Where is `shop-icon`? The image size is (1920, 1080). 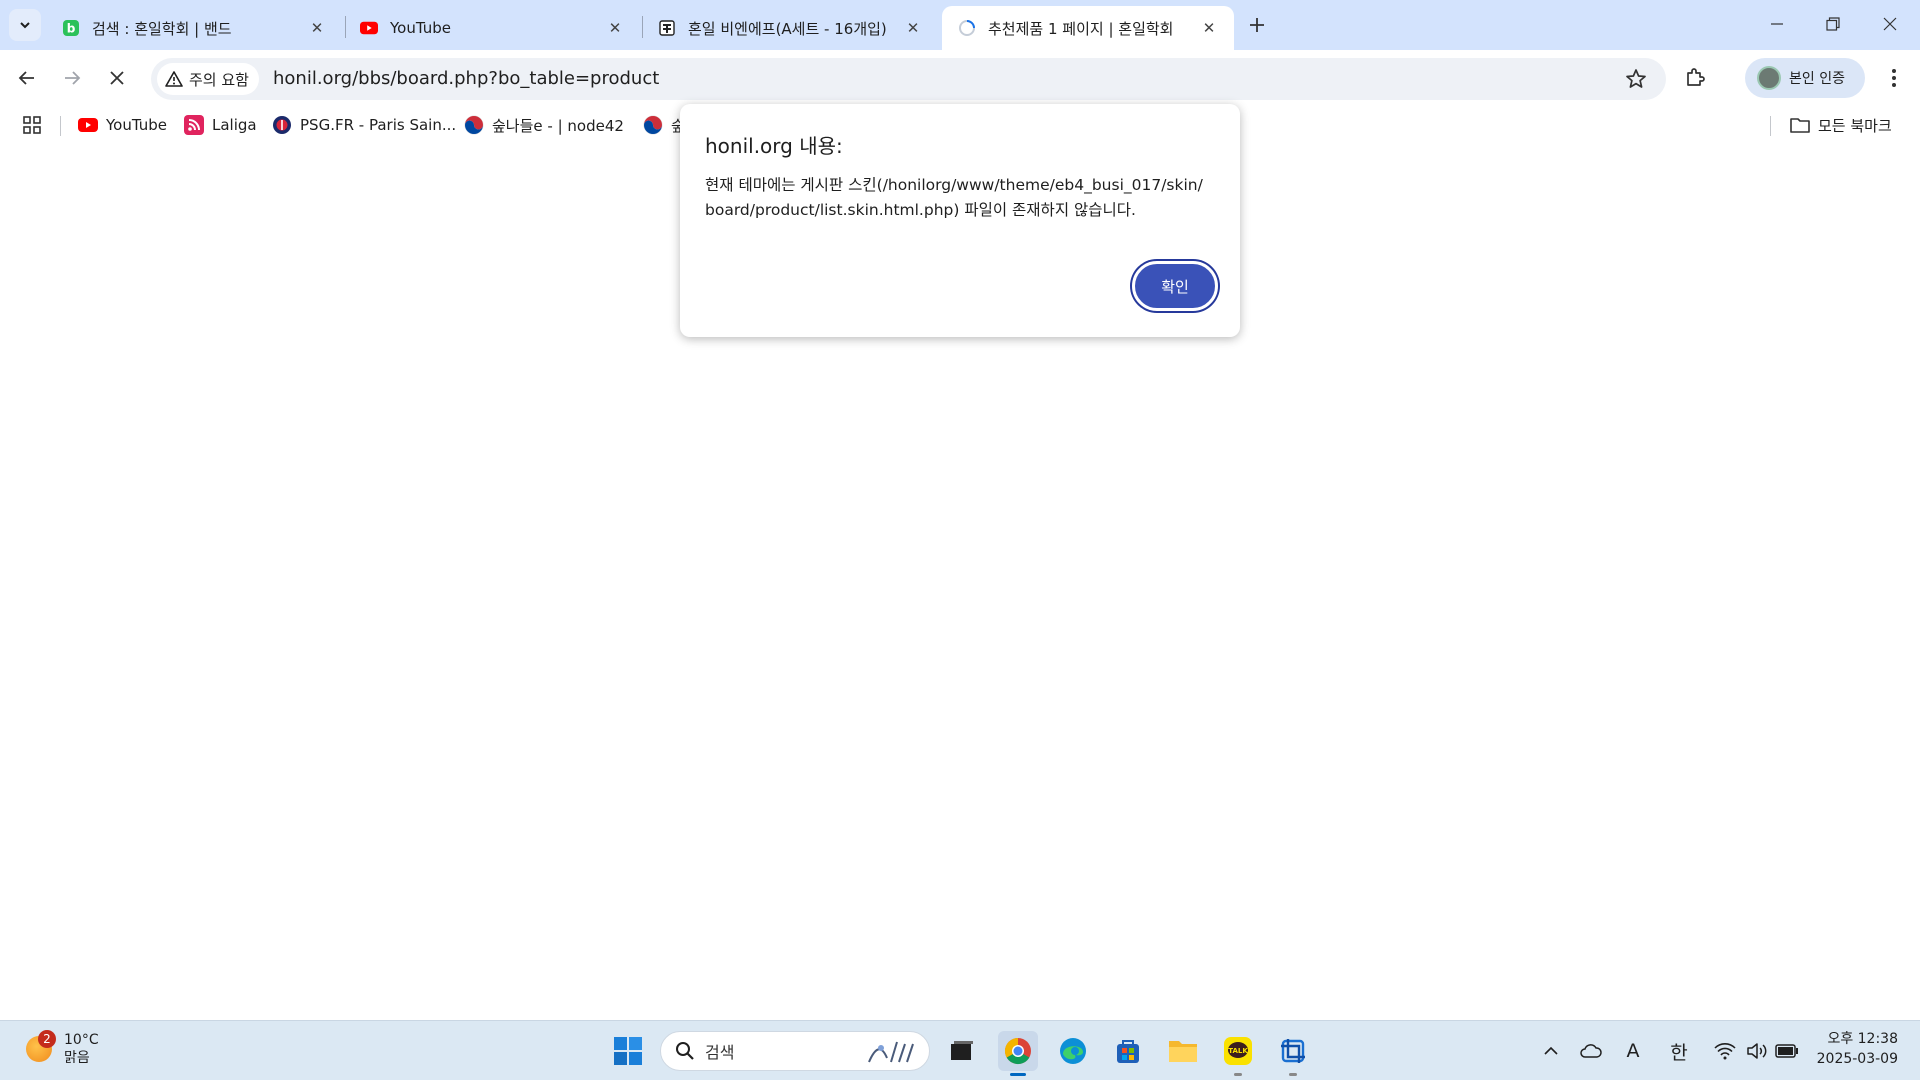 shop-icon is located at coordinates (667, 28).